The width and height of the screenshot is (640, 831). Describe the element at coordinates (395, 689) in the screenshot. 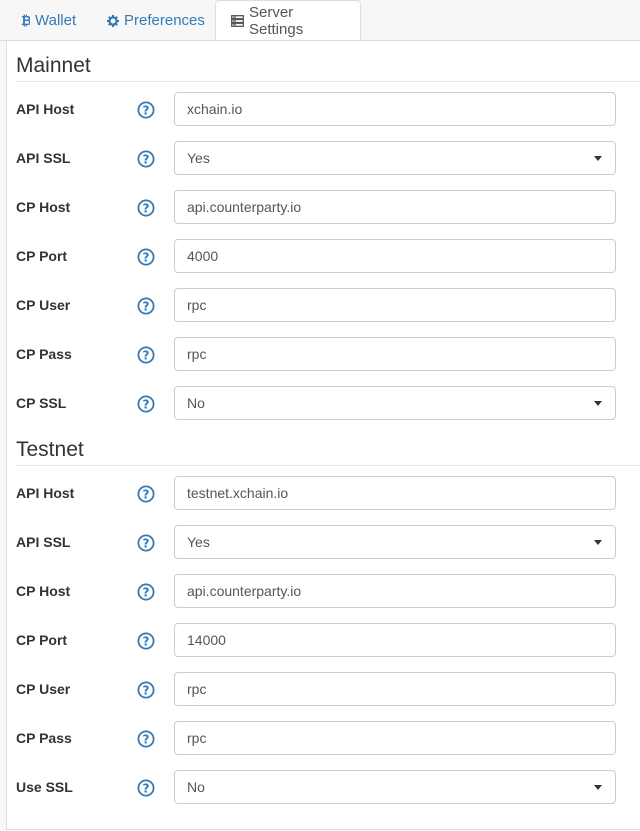

I see `testnet-cp-user-input` at that location.